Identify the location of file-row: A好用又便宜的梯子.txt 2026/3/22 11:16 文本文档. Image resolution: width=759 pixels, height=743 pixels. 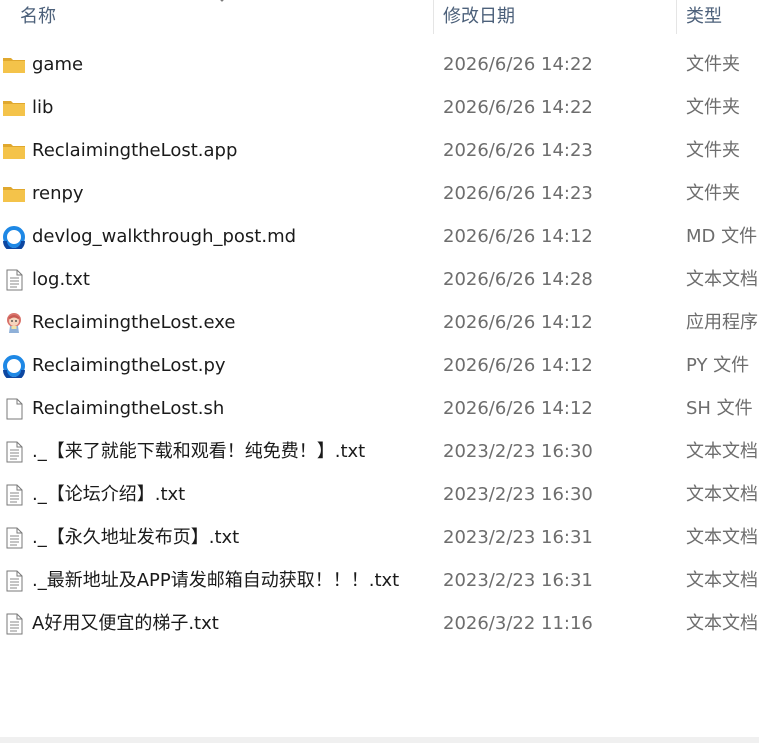
(379, 623).